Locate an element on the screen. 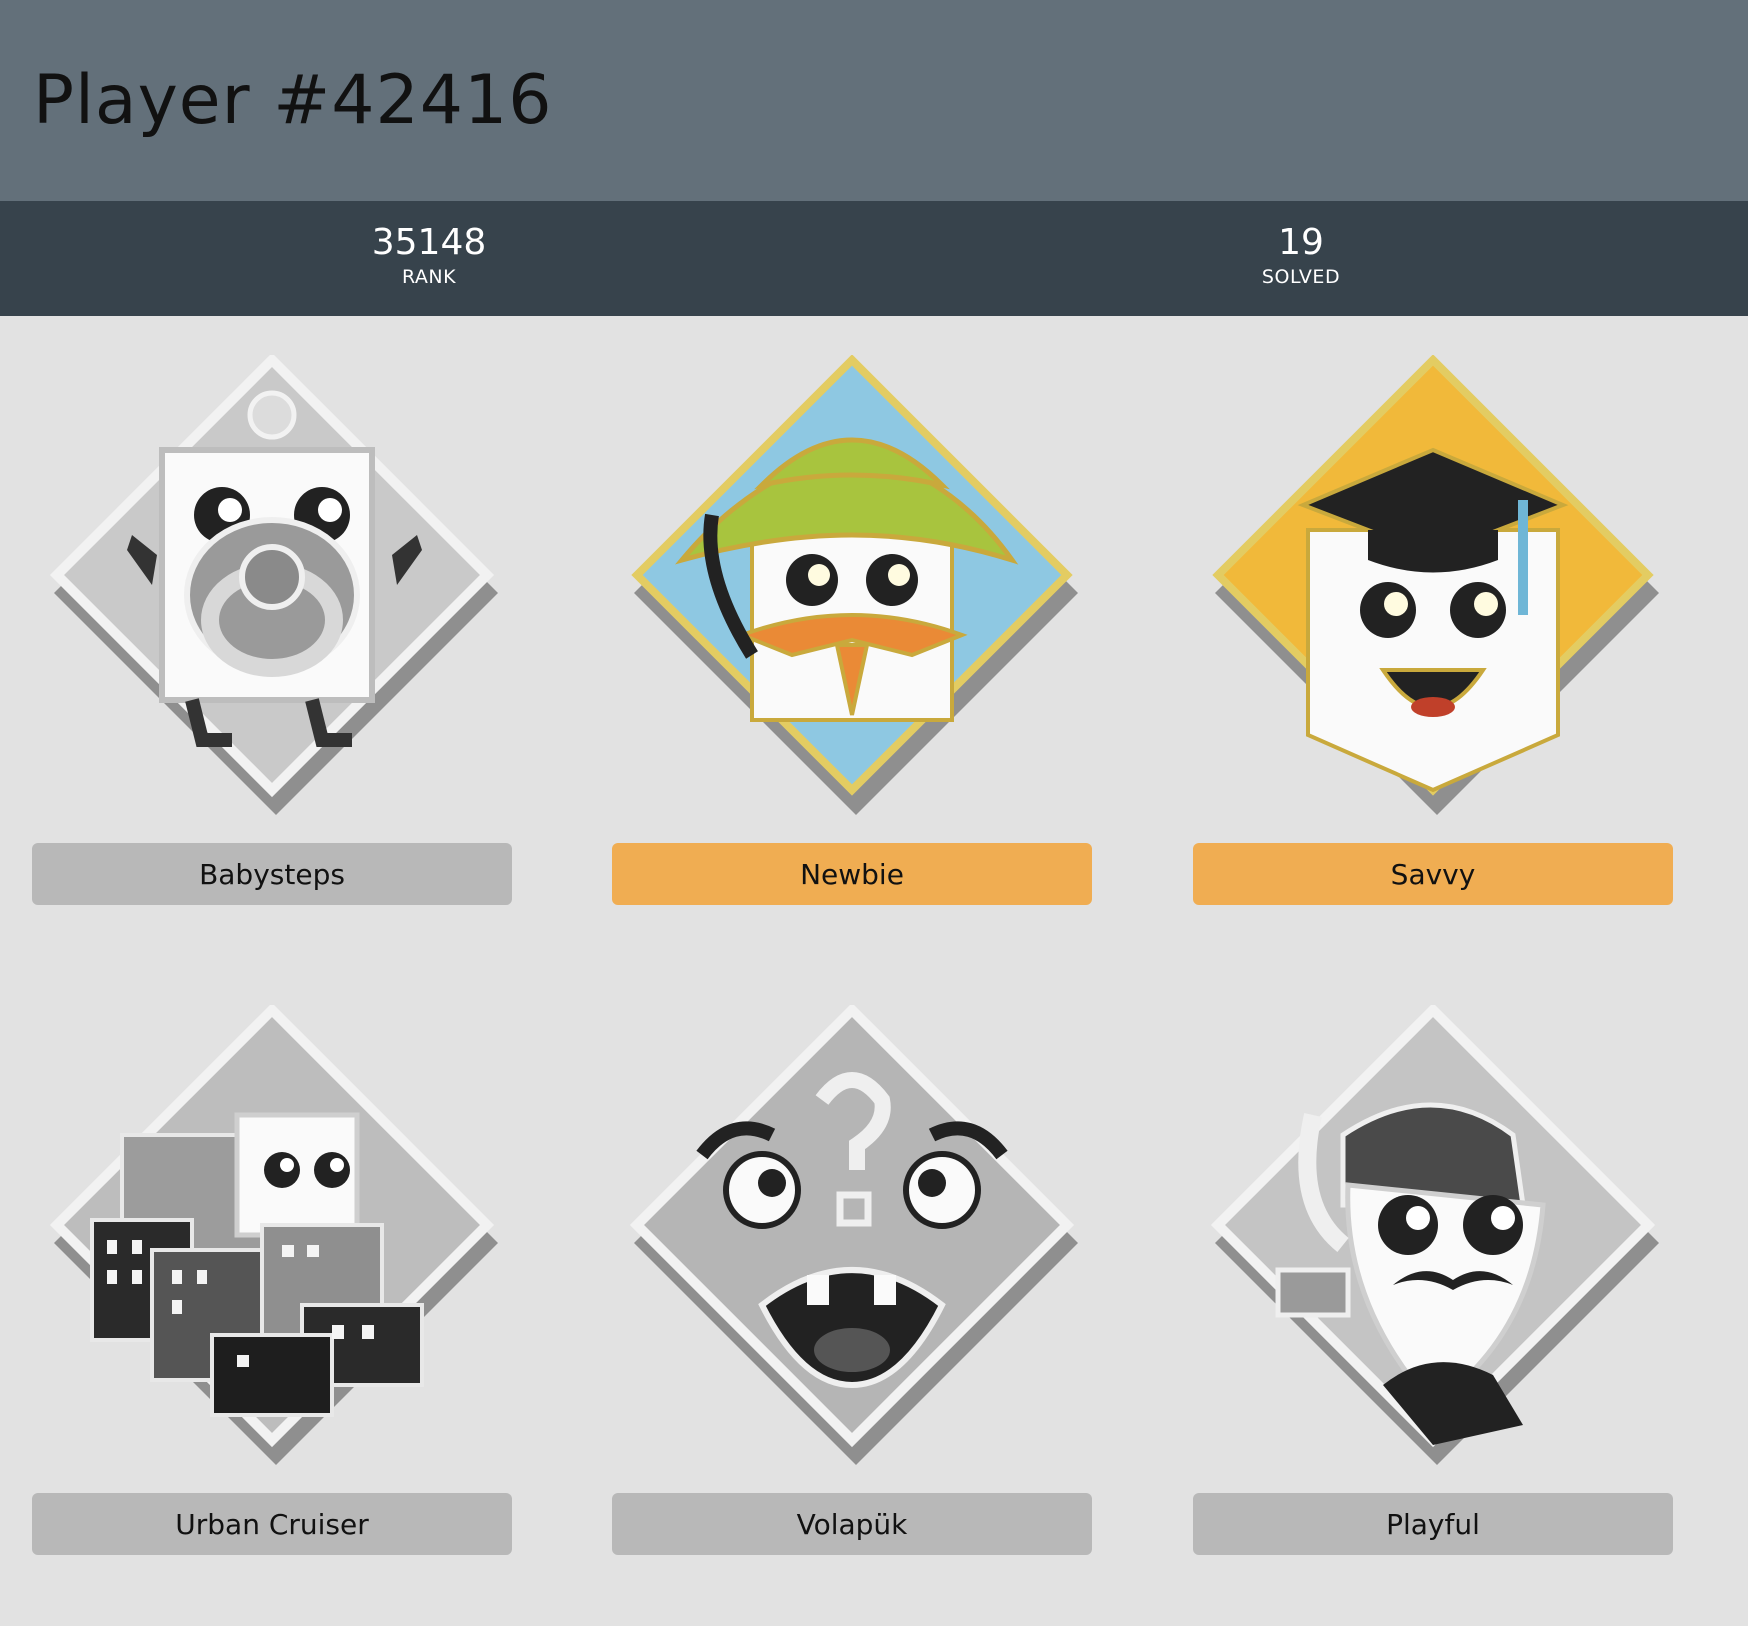  badge-playful: Playful is located at coordinates (1433, 1280).